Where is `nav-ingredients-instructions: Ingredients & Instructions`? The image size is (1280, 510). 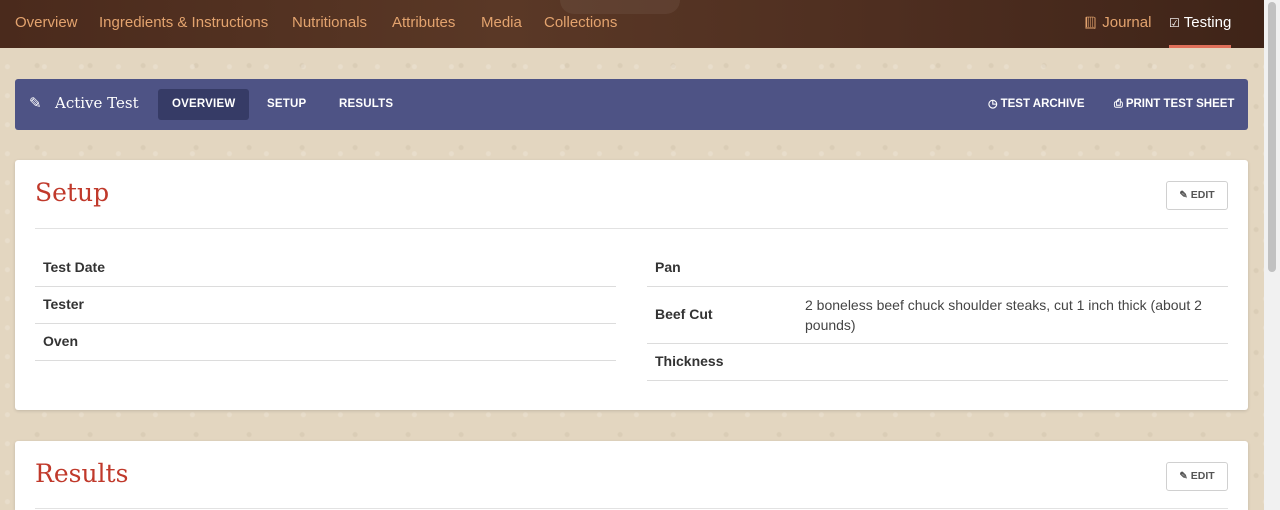 nav-ingredients-instructions: Ingredients & Instructions is located at coordinates (183, 24).